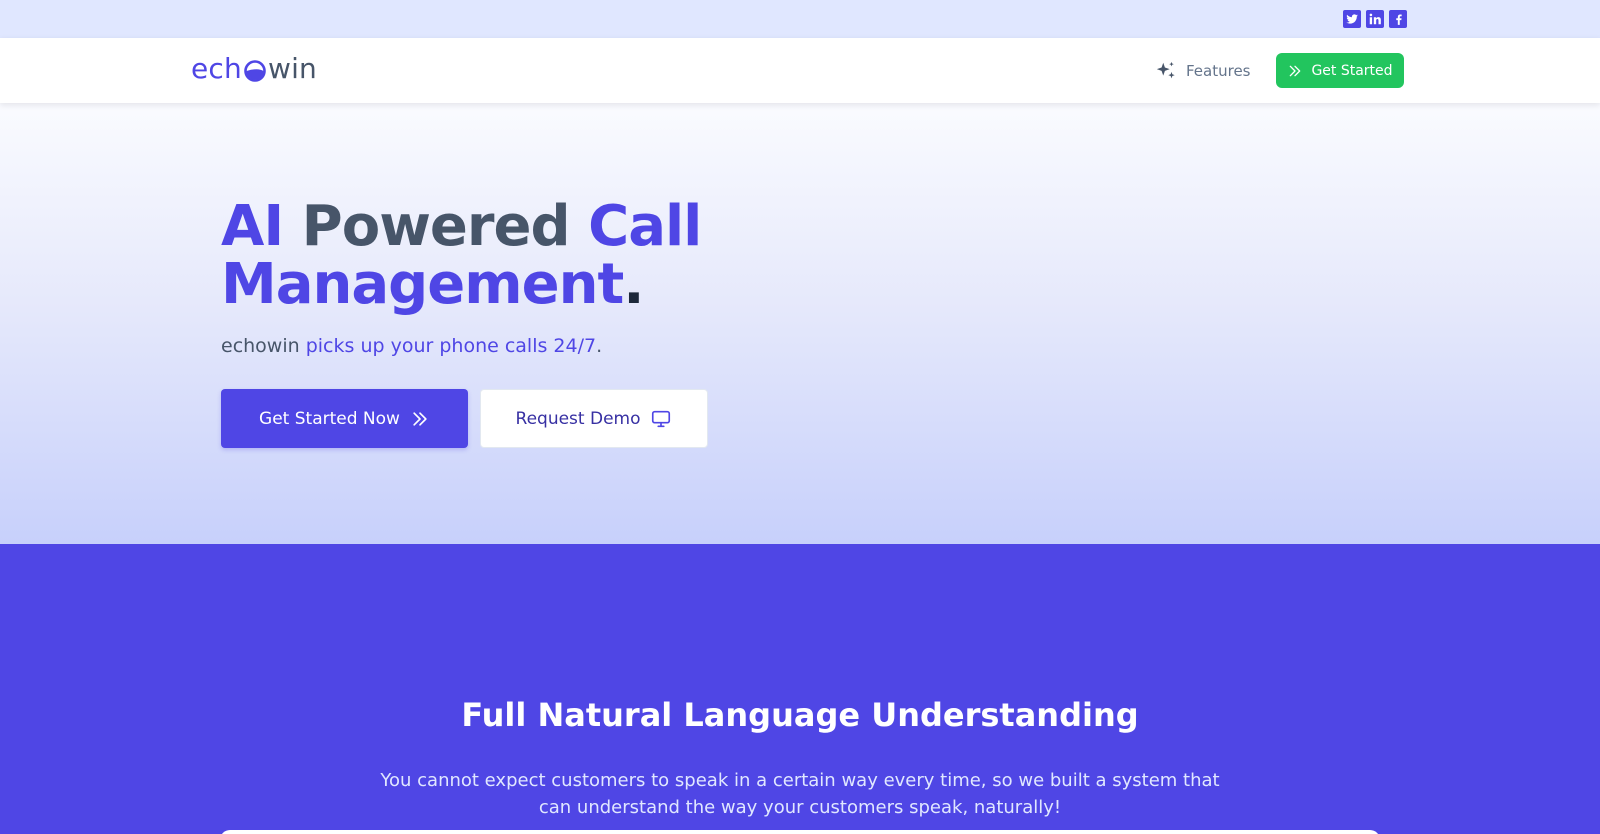 The width and height of the screenshot is (1600, 834). Describe the element at coordinates (800, 70) in the screenshot. I see `site-header: ech win Features Get Started` at that location.